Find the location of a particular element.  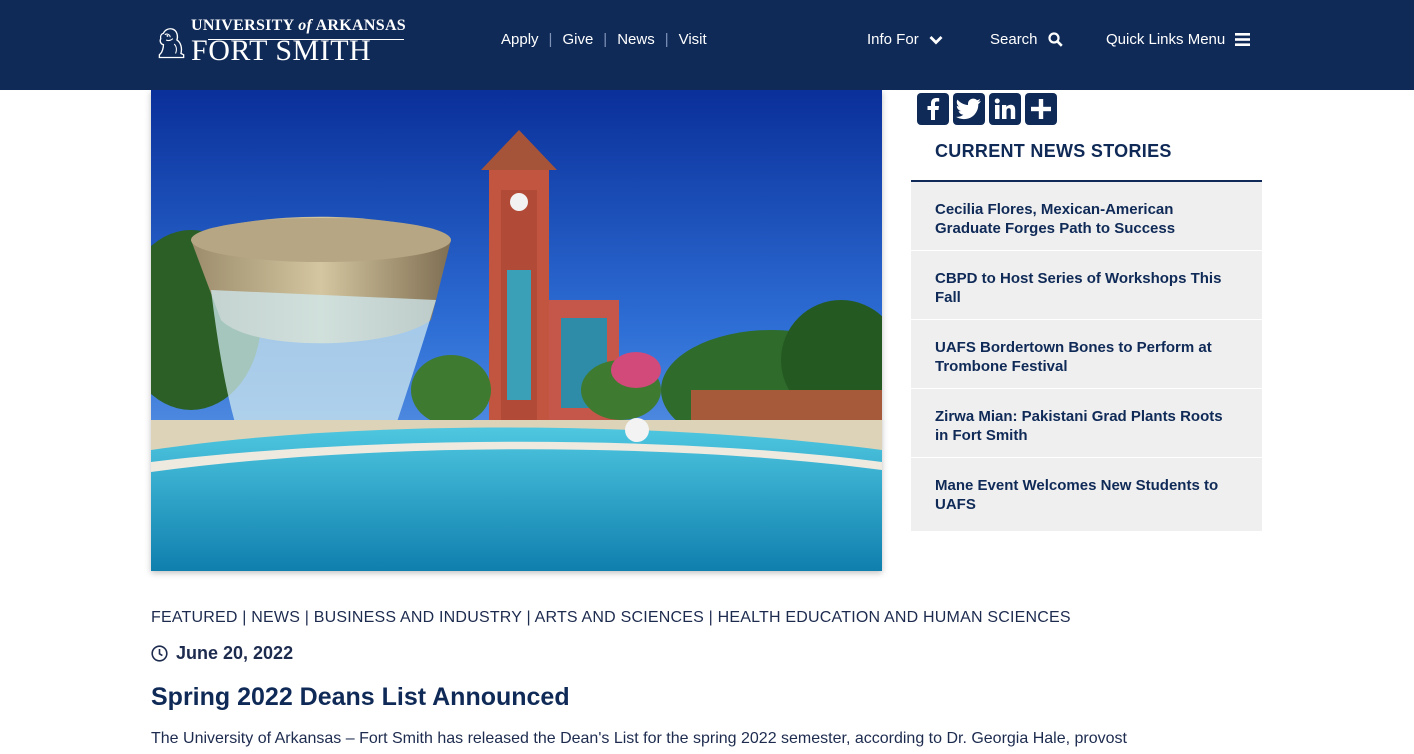

share-icon is located at coordinates (1041, 109).